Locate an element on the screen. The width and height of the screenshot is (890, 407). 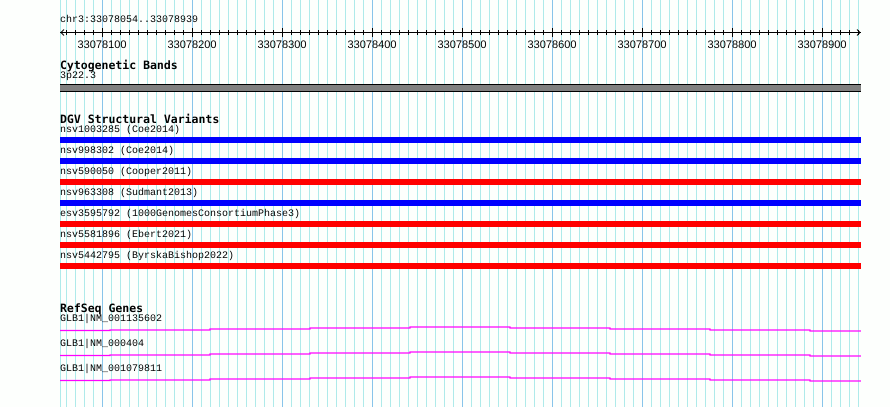
feature-label: nsv1003285 (Coe2014) is located at coordinates (120, 131).